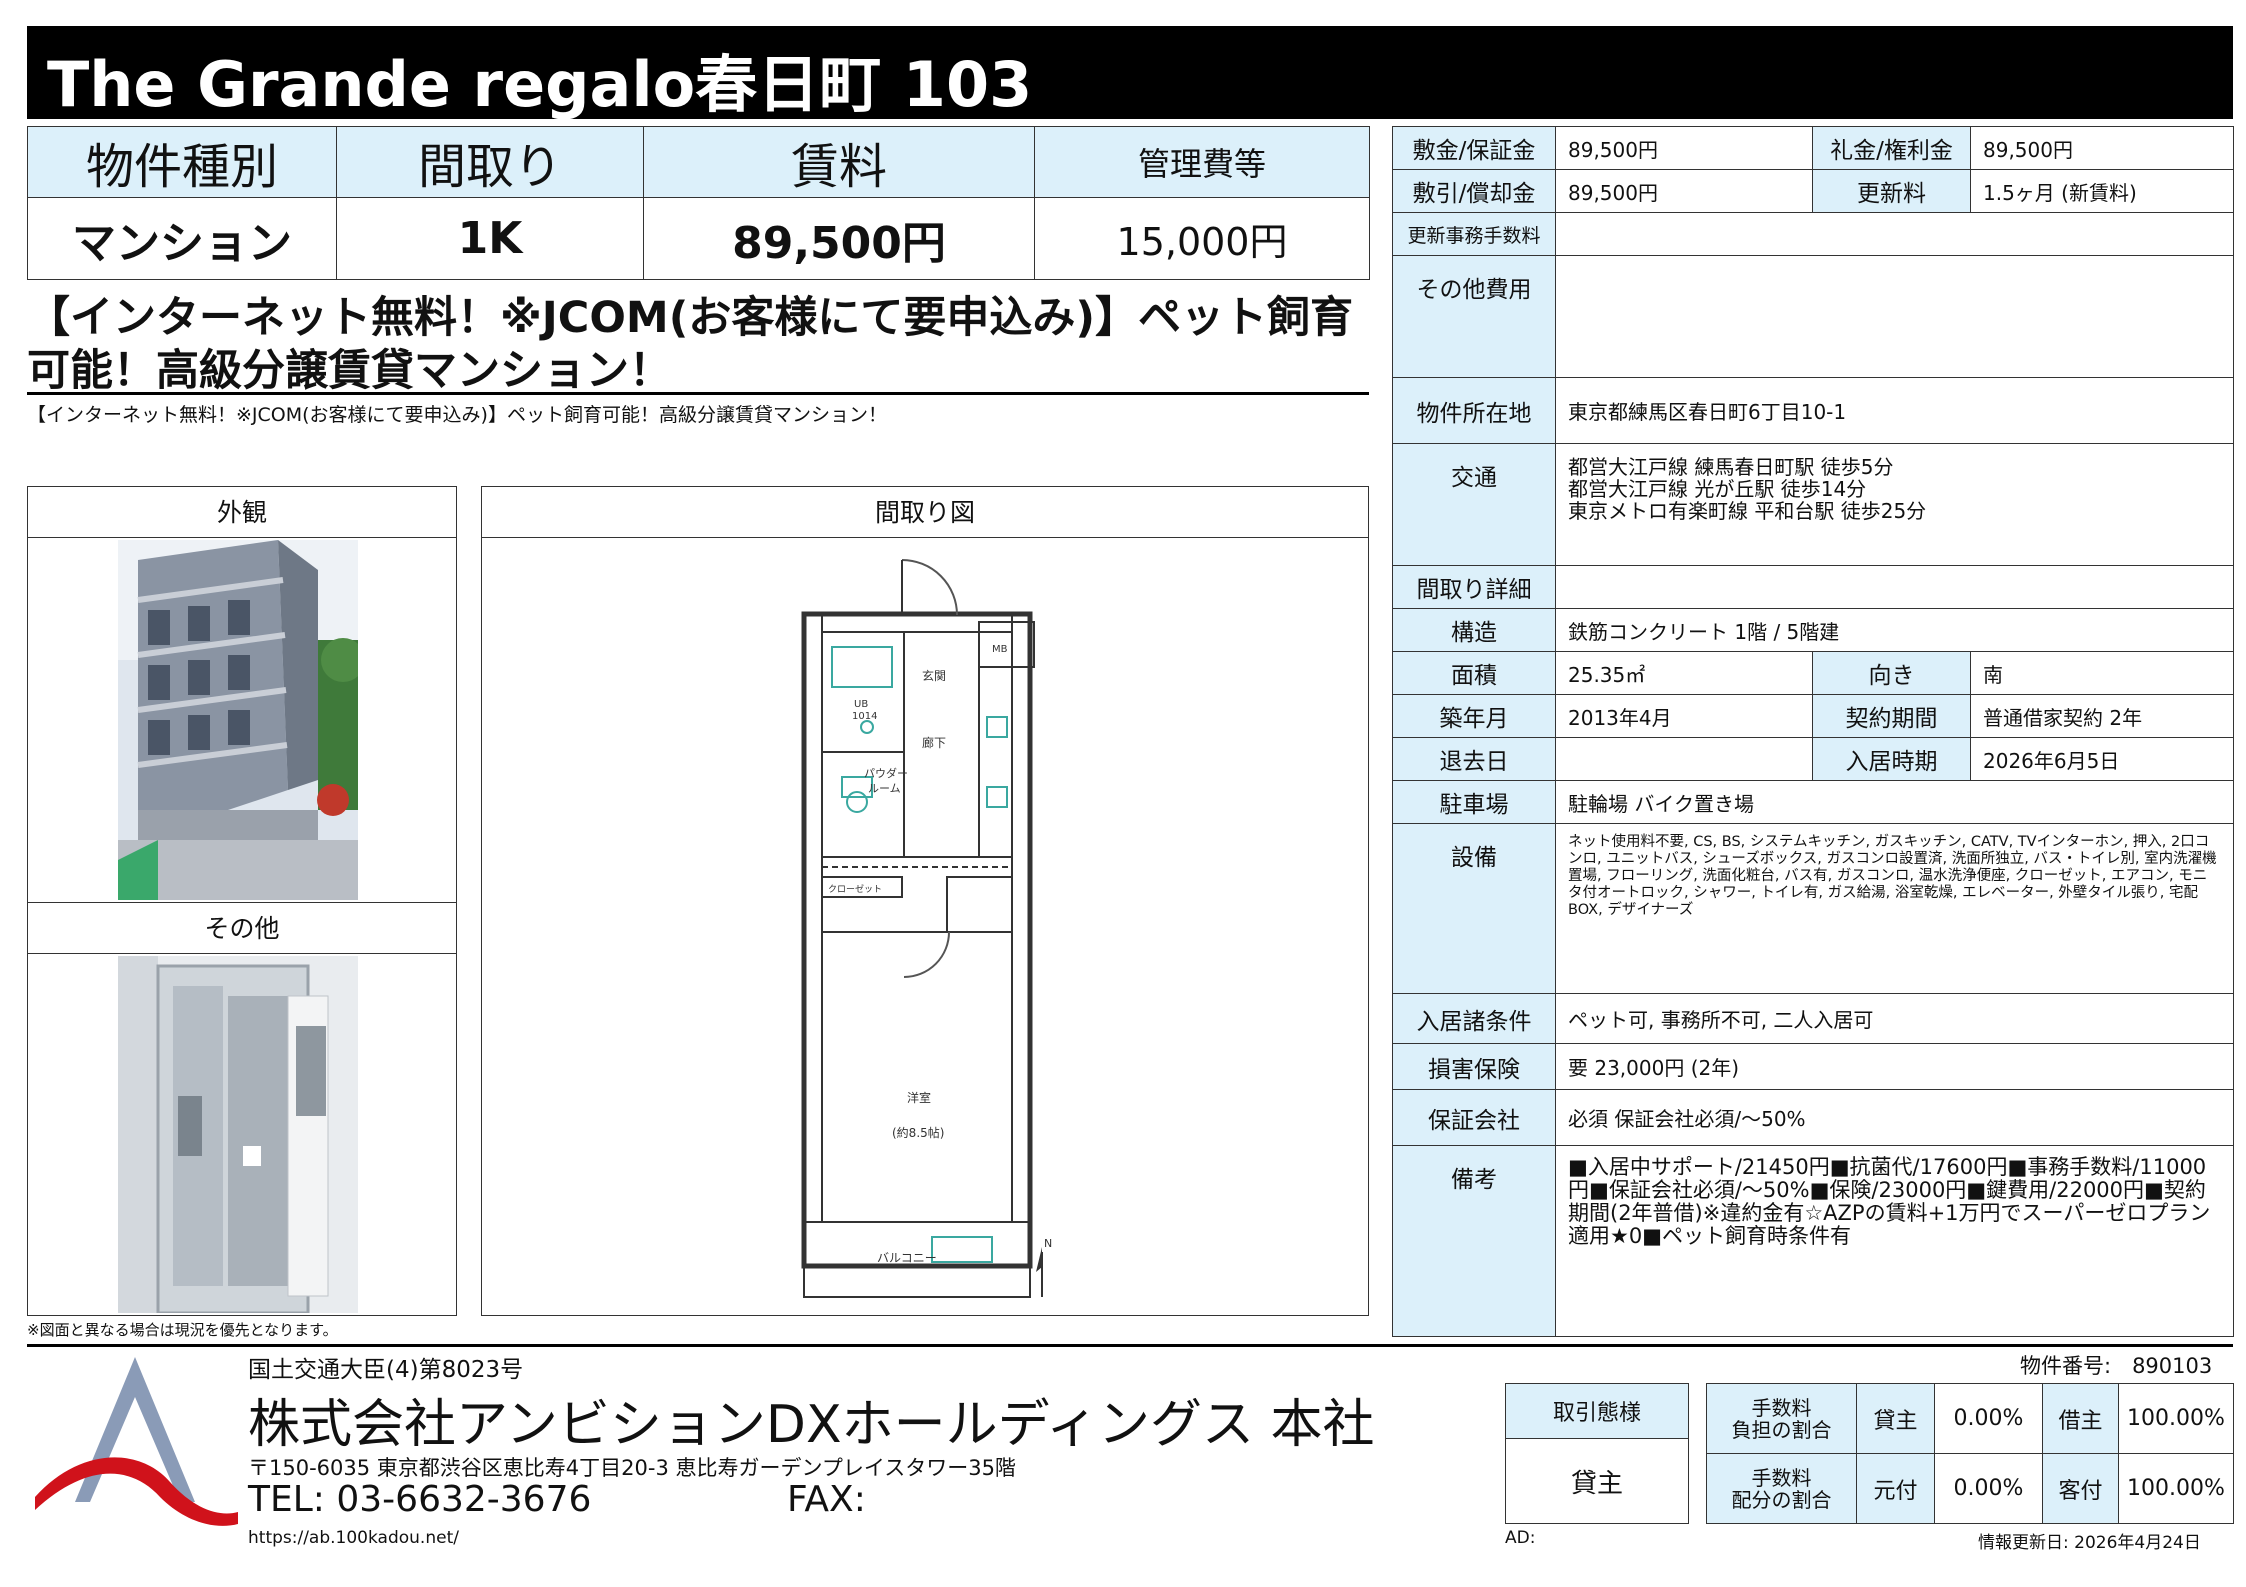 This screenshot has width=2246, height=1587. I want to click on company-logo, so click(136, 1441).